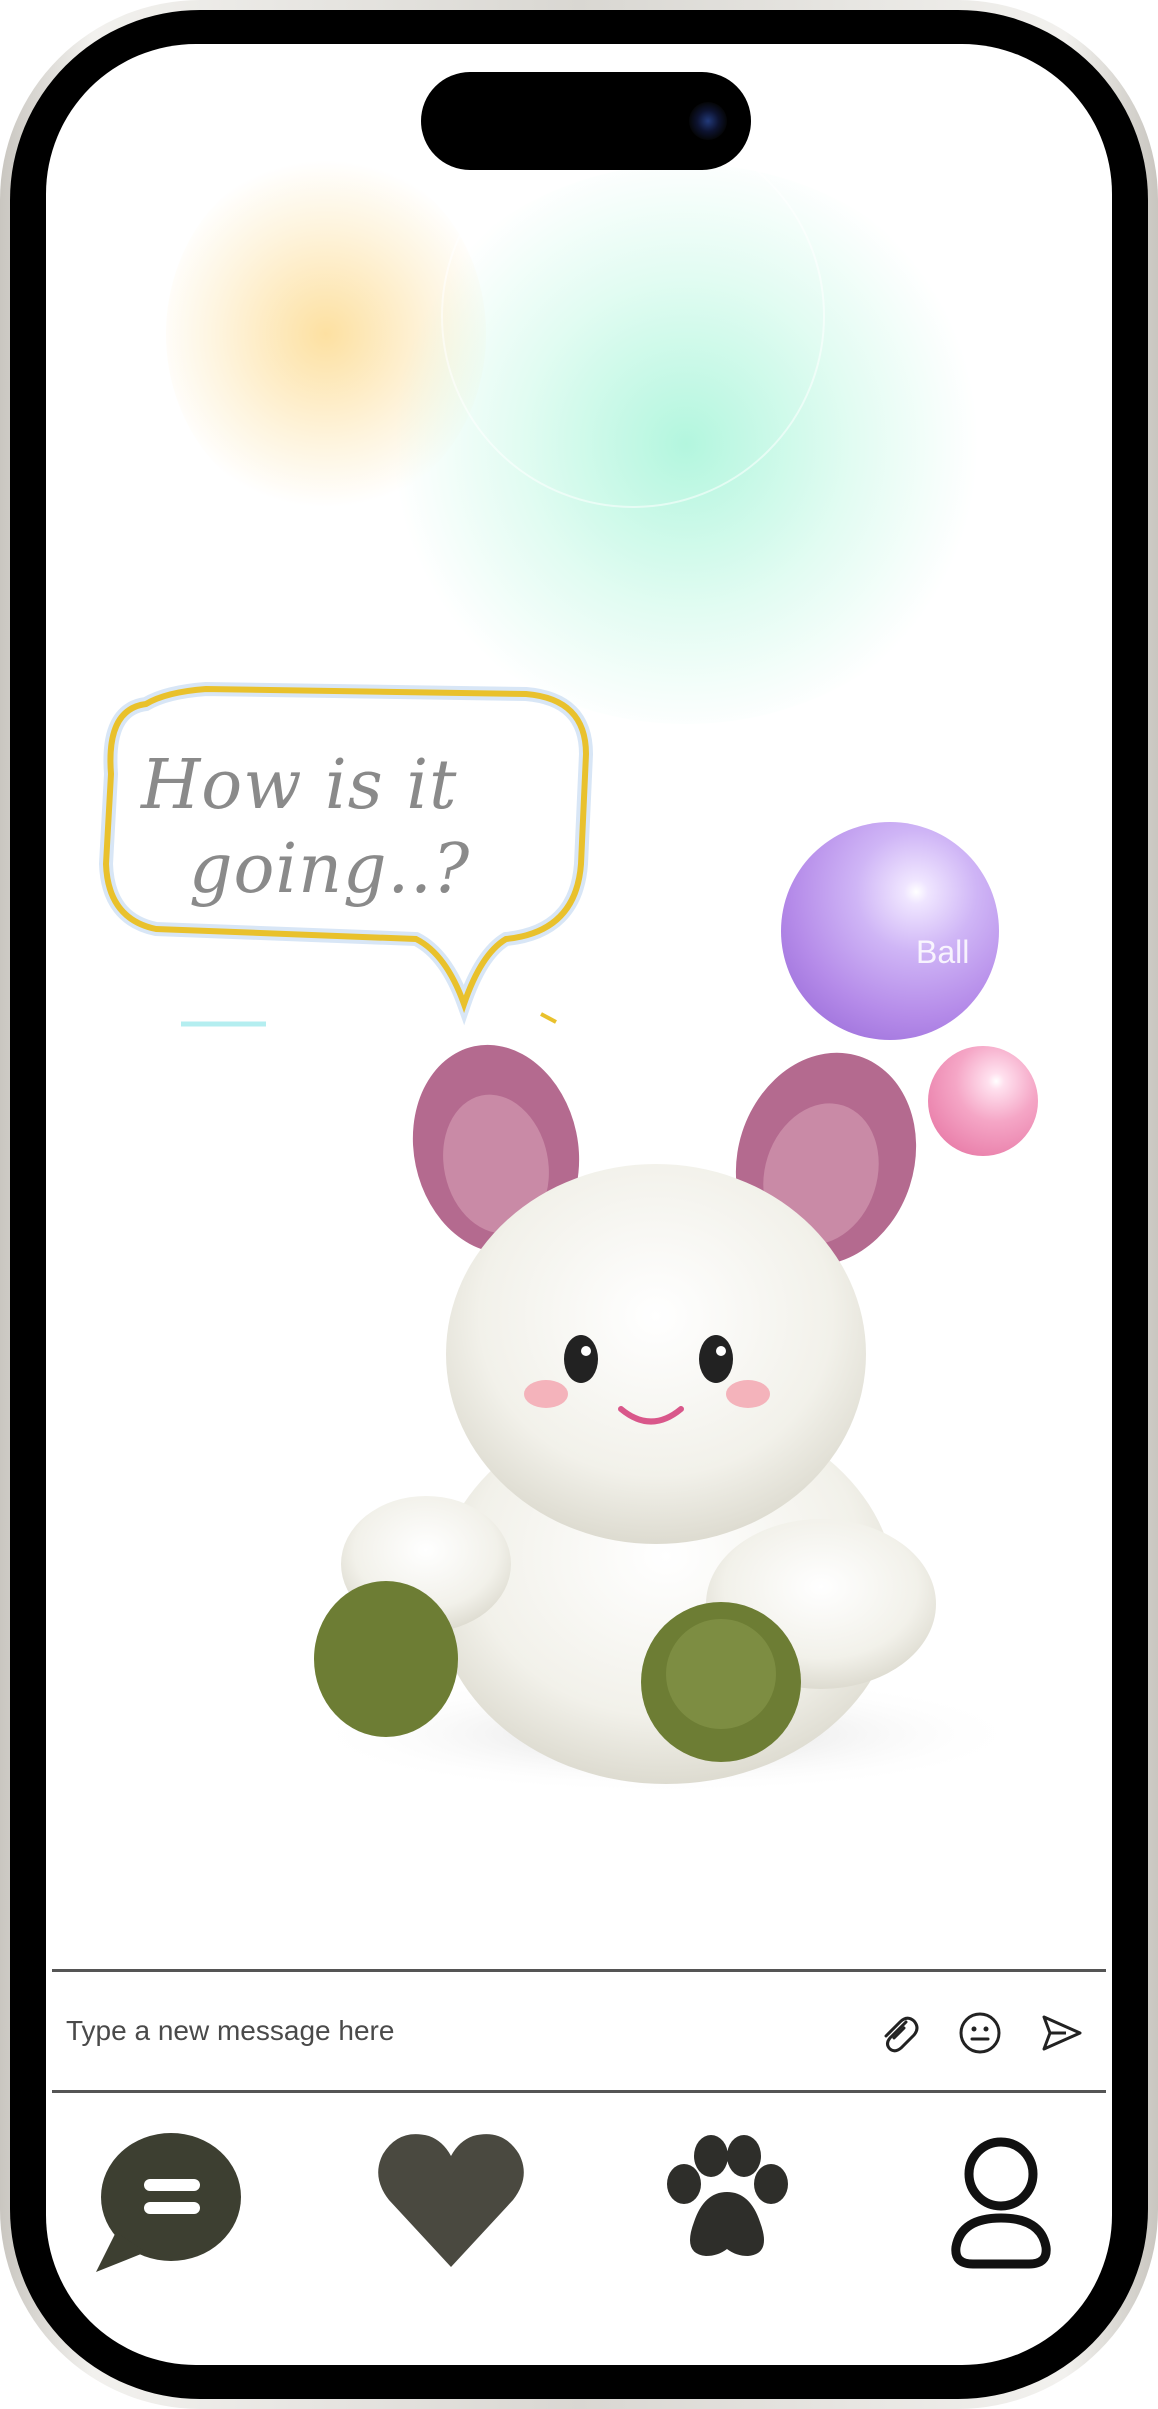  Describe the element at coordinates (1061, 2033) in the screenshot. I see `send-icon` at that location.